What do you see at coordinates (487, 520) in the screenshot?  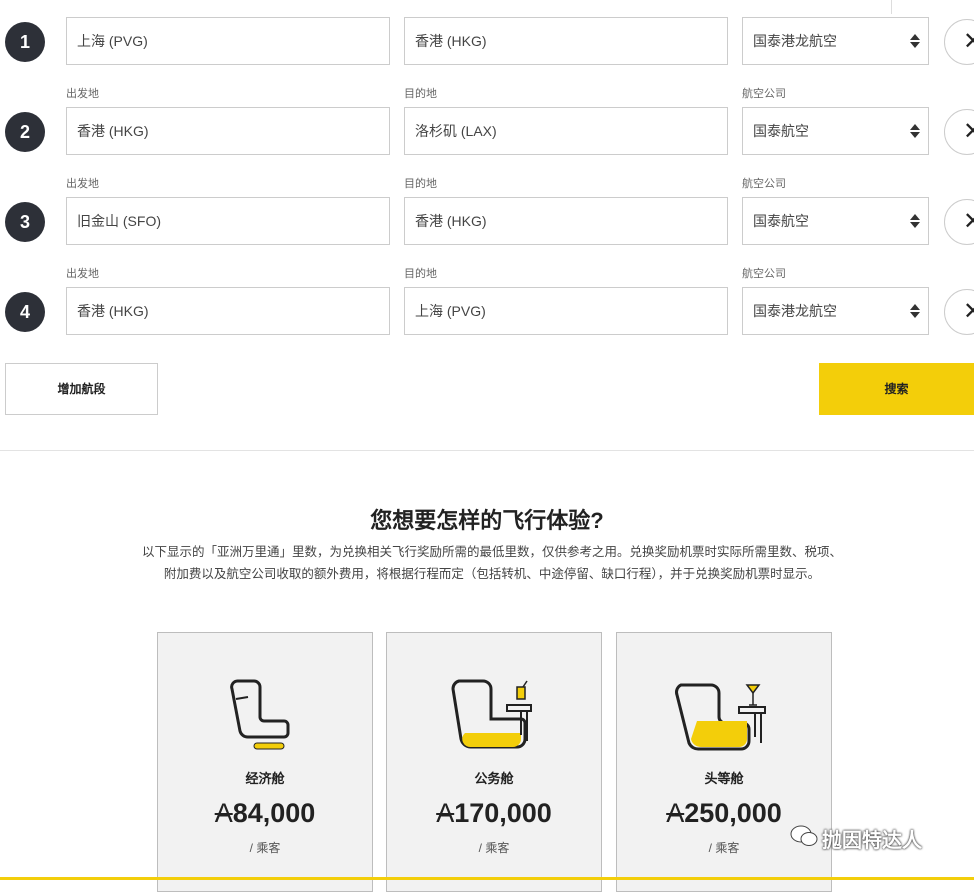 I see `experience-title: 您想要怎样的飞行体验?` at bounding box center [487, 520].